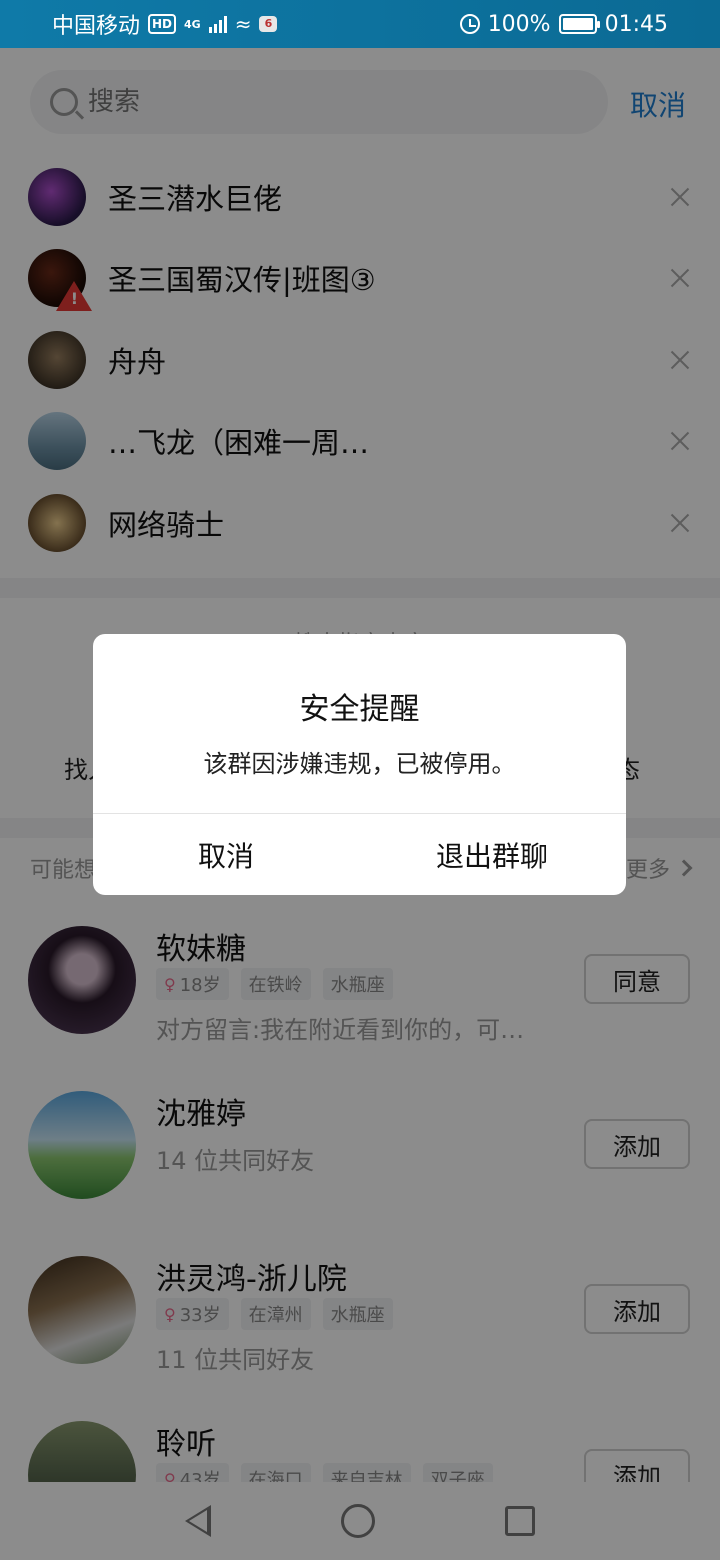 Image resolution: width=720 pixels, height=1560 pixels. I want to click on network-label: 4G, so click(192, 24).